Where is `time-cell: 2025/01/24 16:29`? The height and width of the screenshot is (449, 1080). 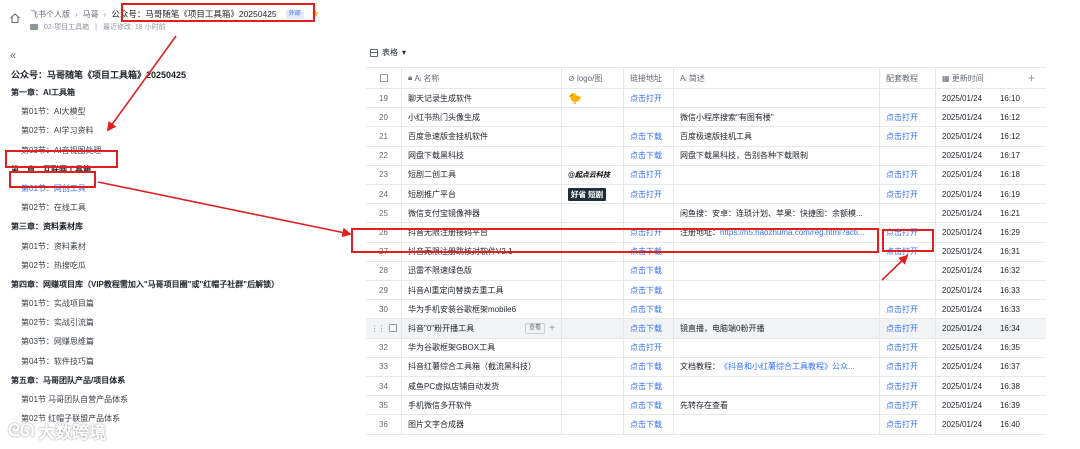
time-cell: 2025/01/24 16:29 is located at coordinates (981, 232).